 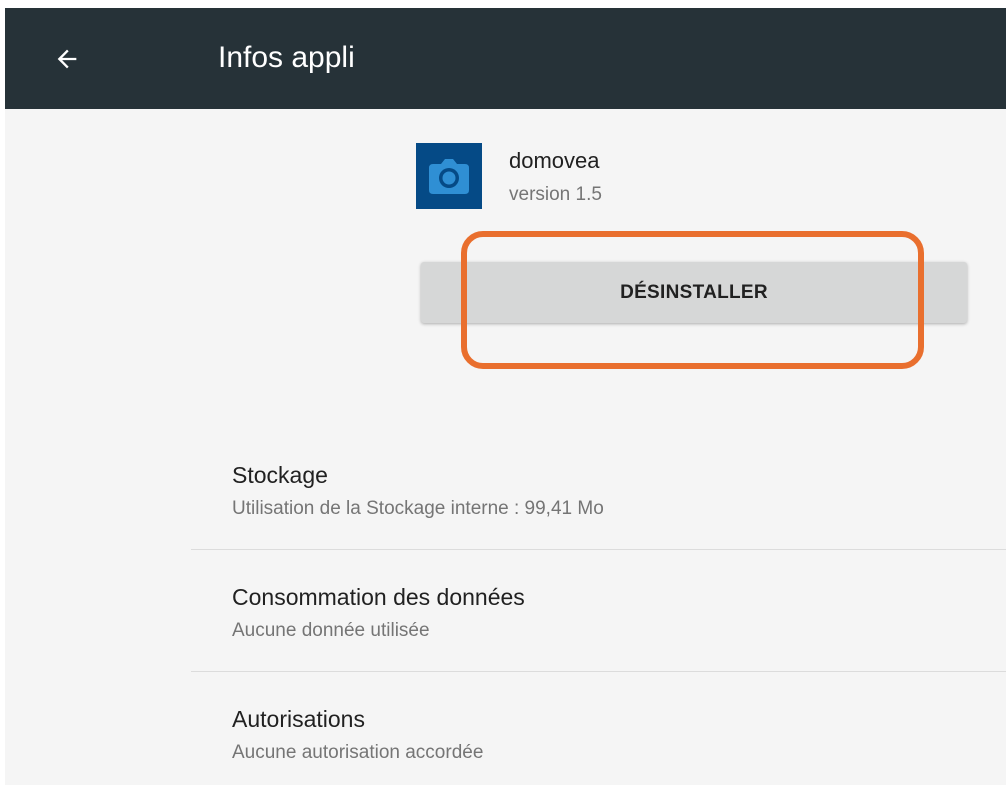 What do you see at coordinates (286, 57) in the screenshot?
I see `page-title: Infos appli` at bounding box center [286, 57].